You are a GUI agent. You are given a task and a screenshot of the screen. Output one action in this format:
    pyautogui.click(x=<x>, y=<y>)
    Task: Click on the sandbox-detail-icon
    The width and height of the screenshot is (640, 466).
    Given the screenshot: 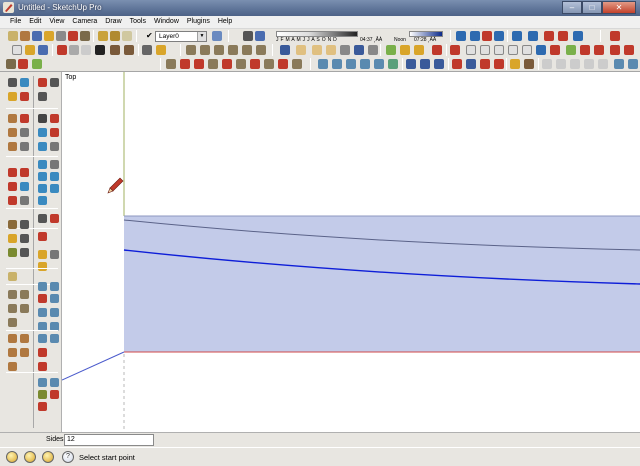 What is the action you would take?
    pyautogui.click(x=499, y=64)
    